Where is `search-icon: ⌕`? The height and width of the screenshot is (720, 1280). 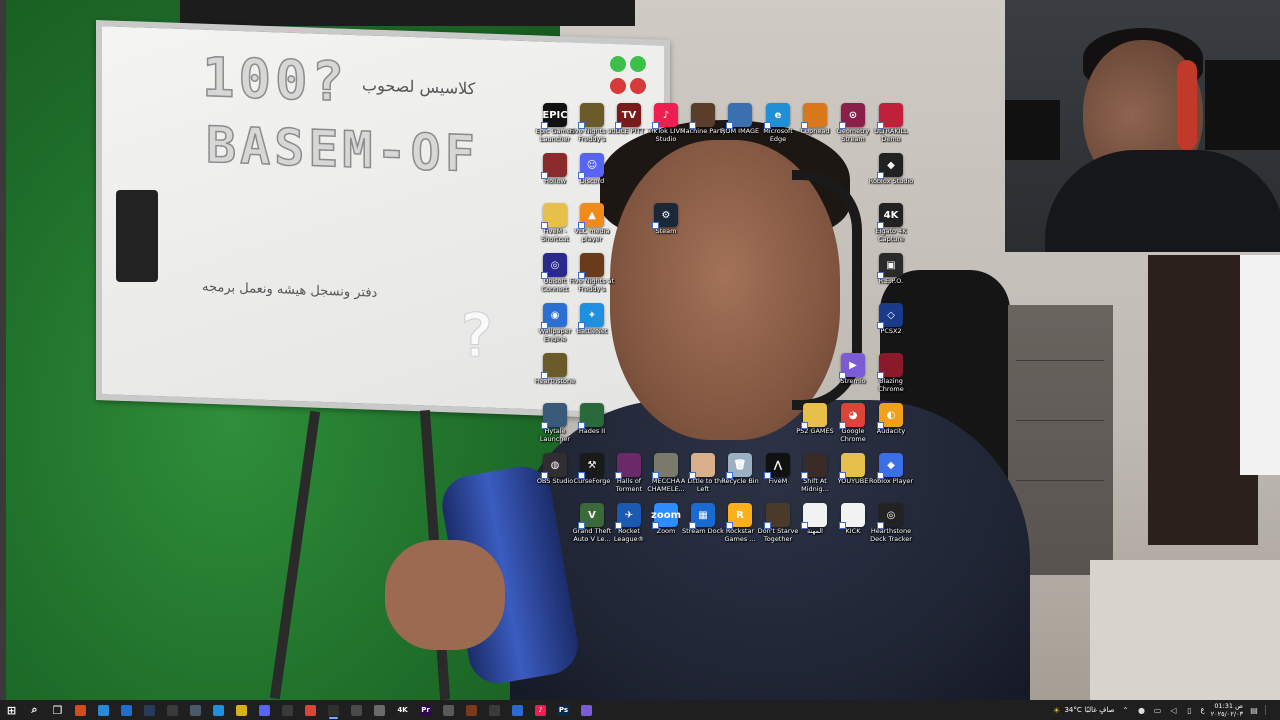 search-icon: ⌕ is located at coordinates (34, 710).